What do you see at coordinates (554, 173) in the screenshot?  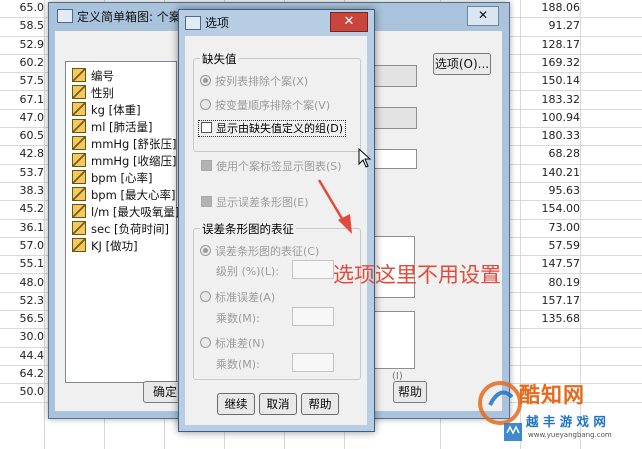 I see `table-cell: 140.21` at bounding box center [554, 173].